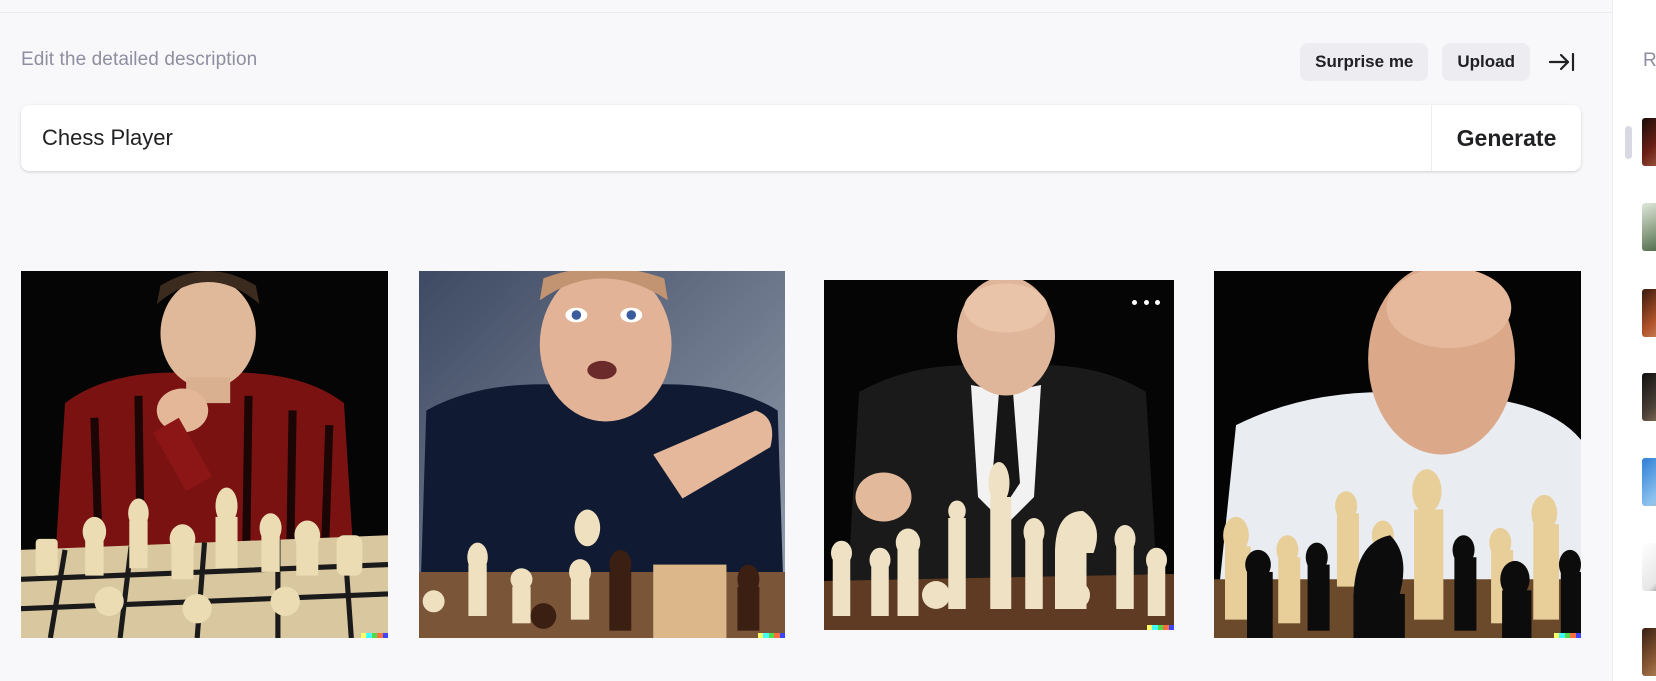  I want to click on top-actions: Surprise me Upload, so click(1440, 62).